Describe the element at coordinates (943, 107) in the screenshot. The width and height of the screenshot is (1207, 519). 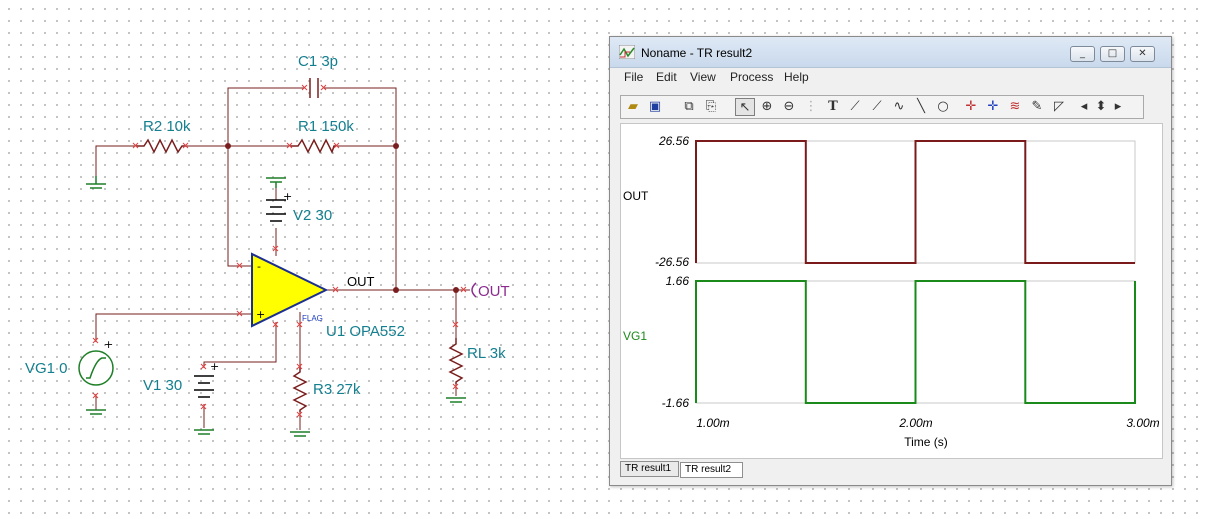
I see `circle-icon: ○` at that location.